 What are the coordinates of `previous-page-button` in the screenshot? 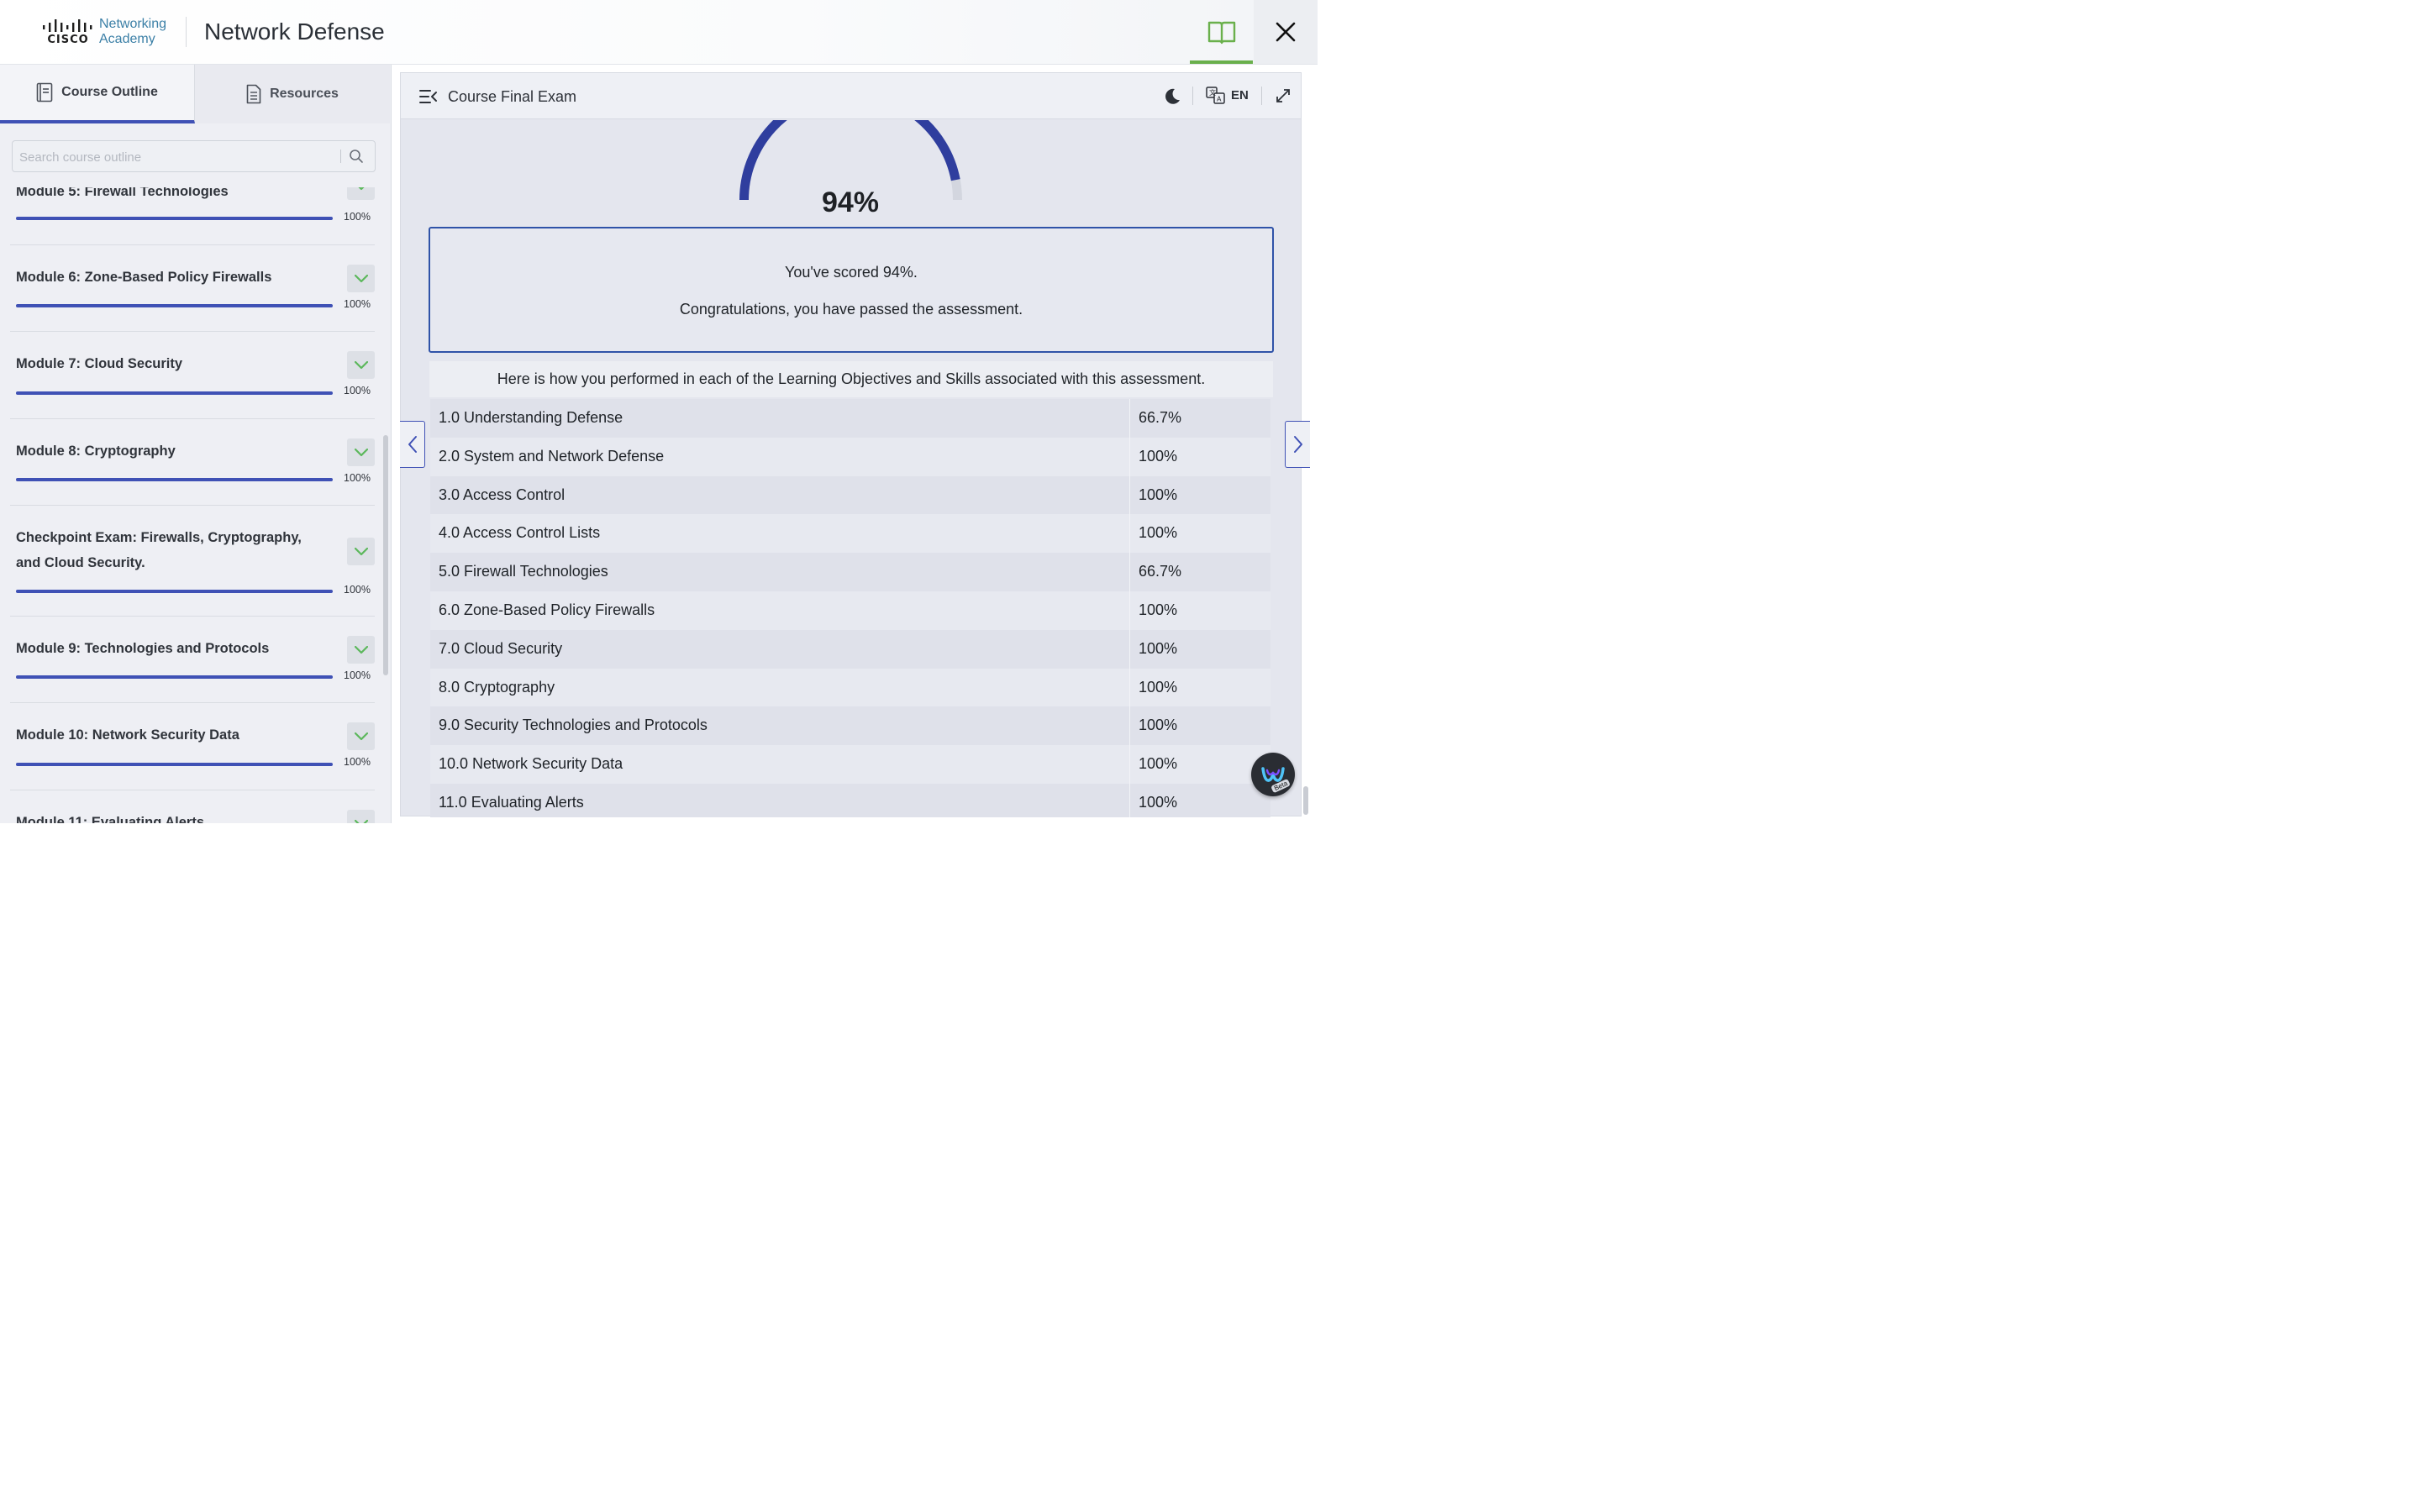 It's located at (412, 444).